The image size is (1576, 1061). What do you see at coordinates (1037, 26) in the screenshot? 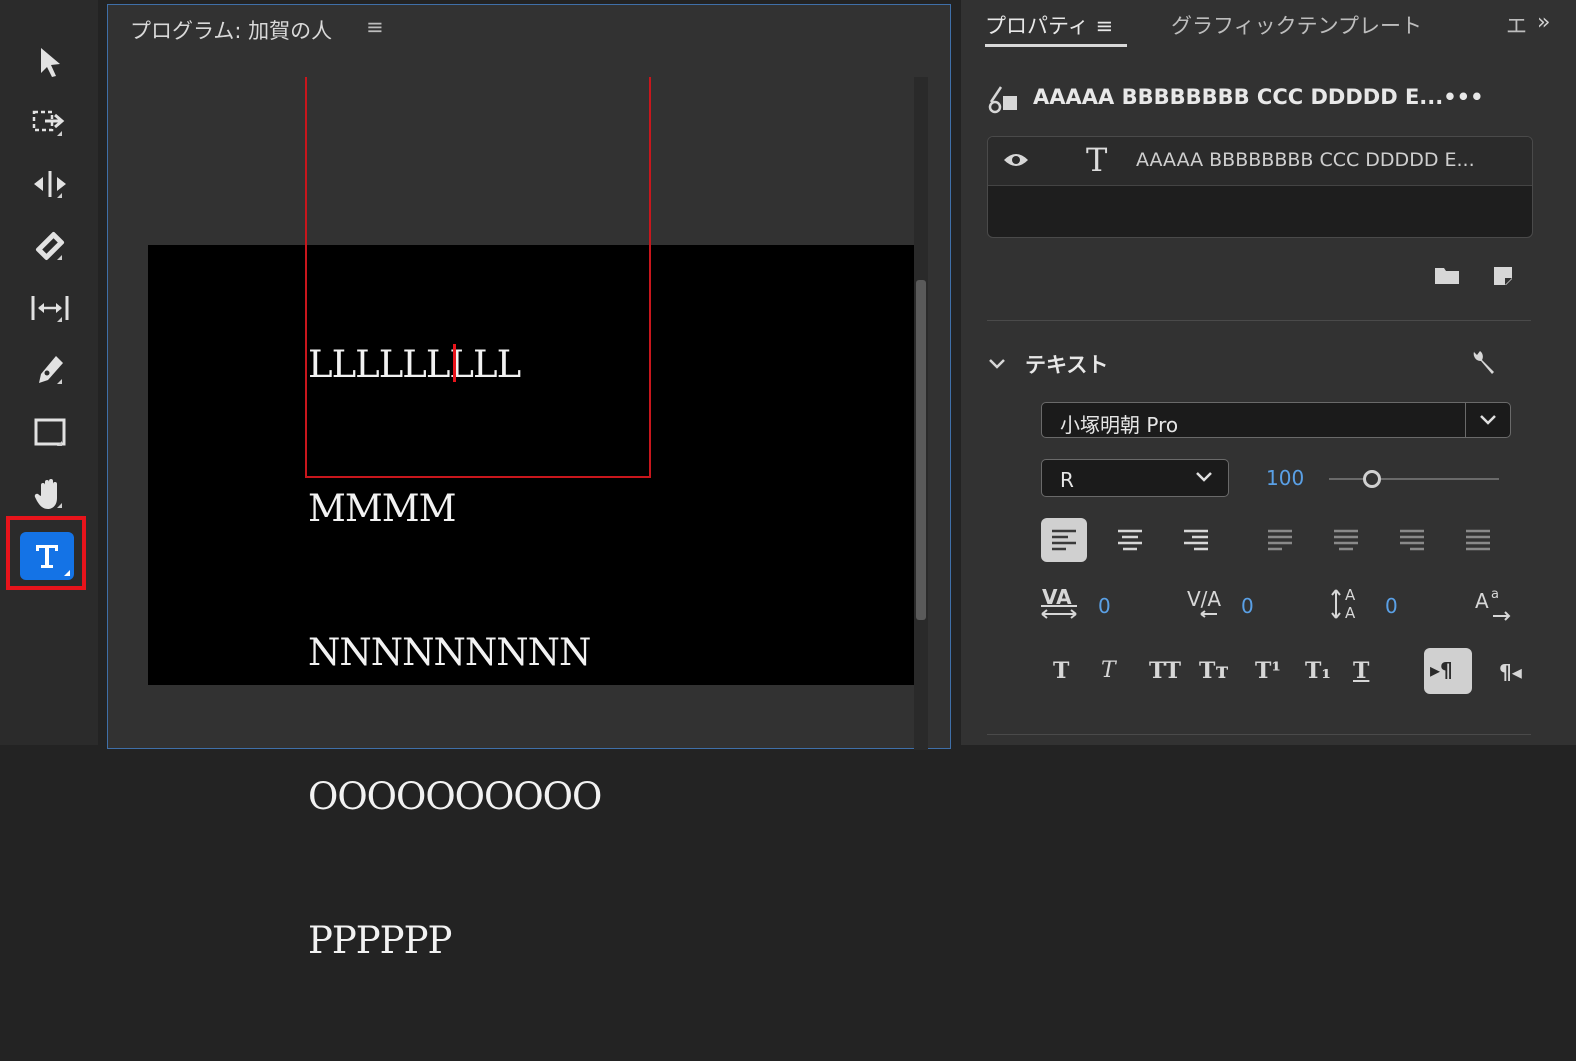
I see `tab-label: プロパティ` at bounding box center [1037, 26].